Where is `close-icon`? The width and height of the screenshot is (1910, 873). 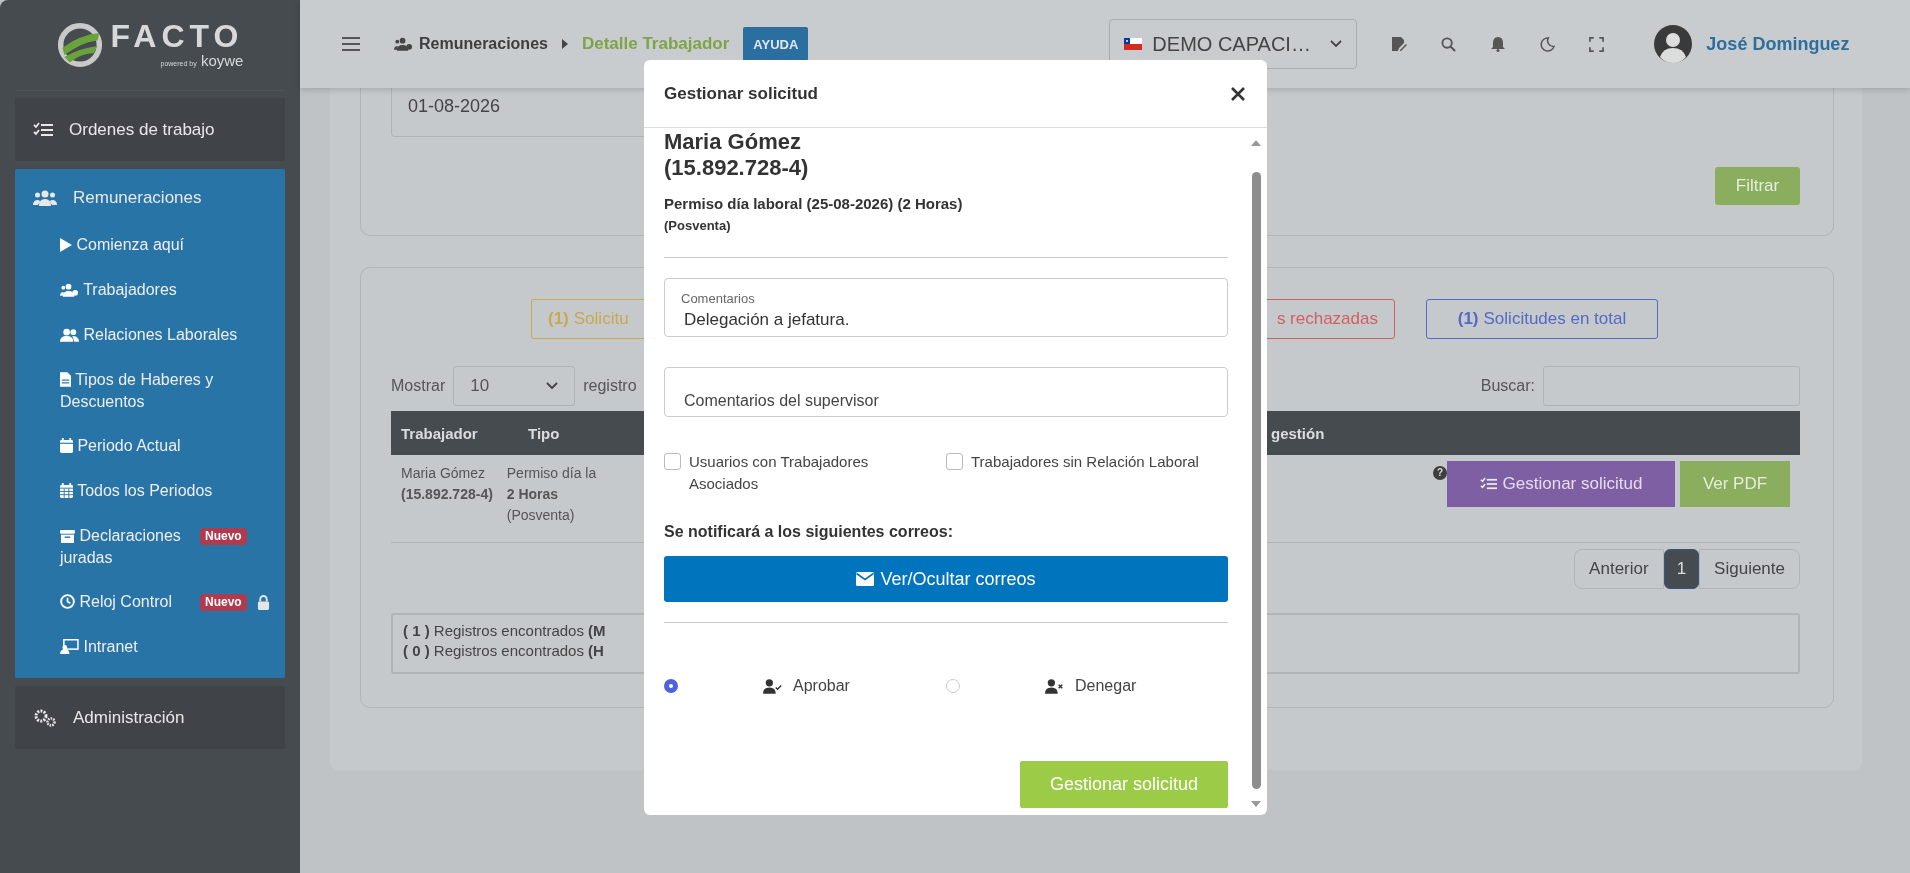
close-icon is located at coordinates (1238, 93).